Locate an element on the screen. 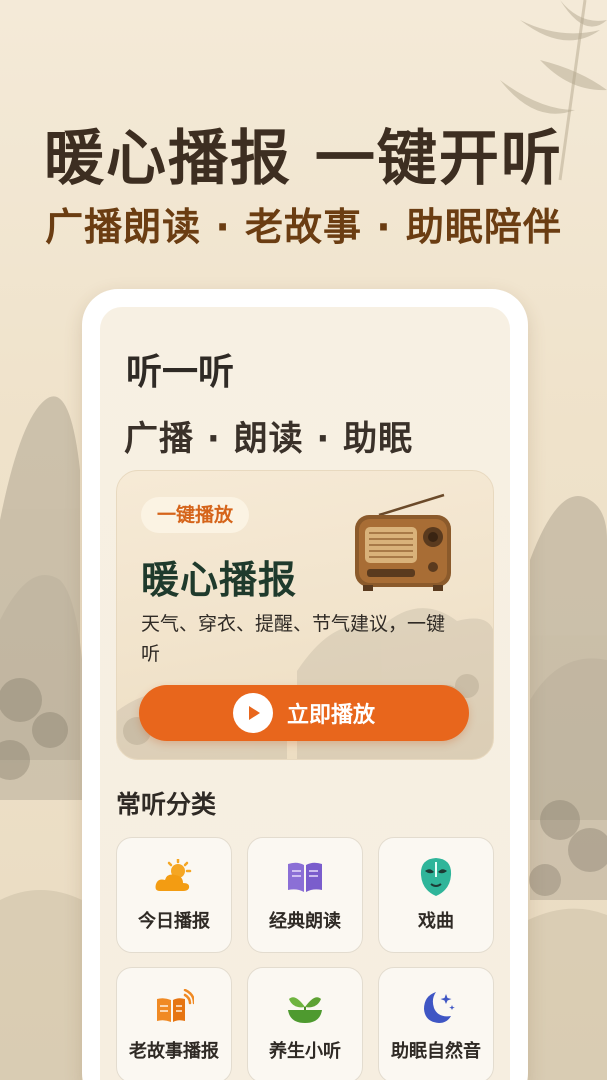 The height and width of the screenshot is (1080, 607). vintage-radio-icon is located at coordinates (404, 545).